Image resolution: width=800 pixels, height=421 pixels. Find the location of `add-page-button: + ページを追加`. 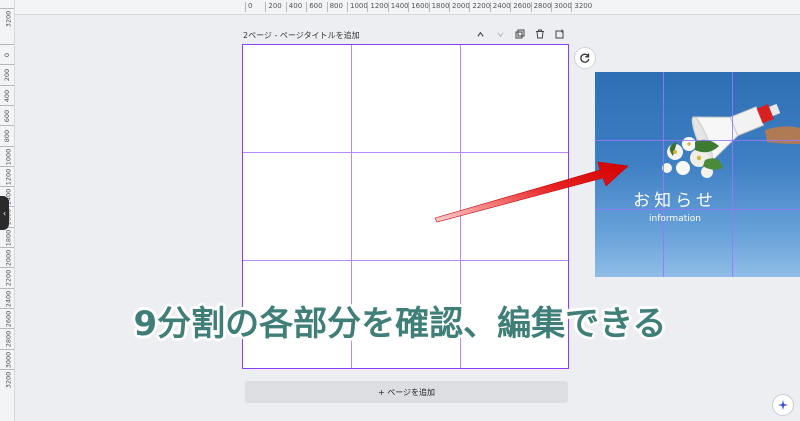

add-page-button: + ページを追加 is located at coordinates (406, 392).